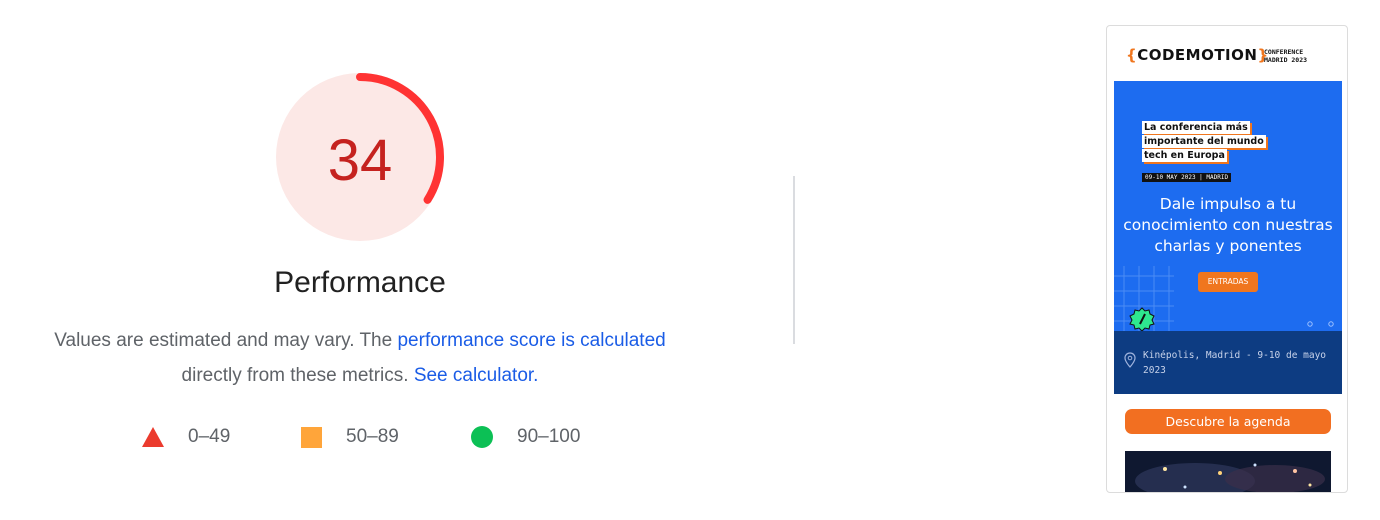  Describe the element at coordinates (1144, 299) in the screenshot. I see `grid-decoration` at that location.